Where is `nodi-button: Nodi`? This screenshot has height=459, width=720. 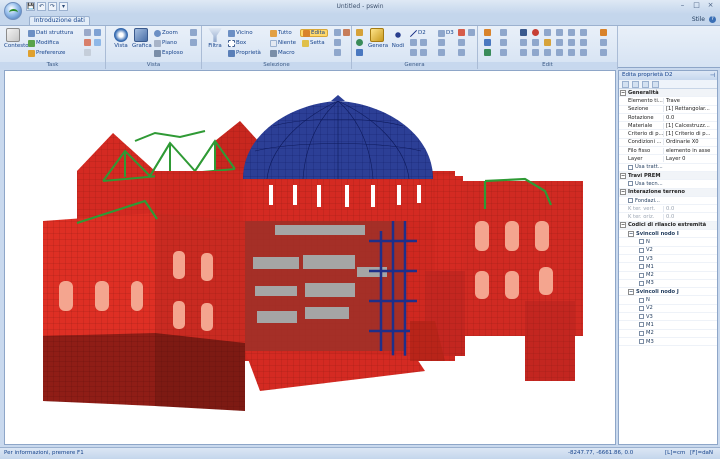
nodi-button: Nodi is located at coordinates (398, 38).